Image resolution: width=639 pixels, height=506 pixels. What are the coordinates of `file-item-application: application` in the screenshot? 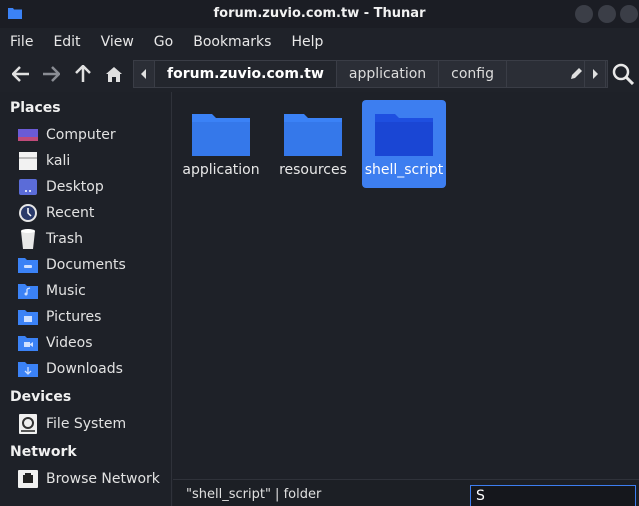 It's located at (221, 144).